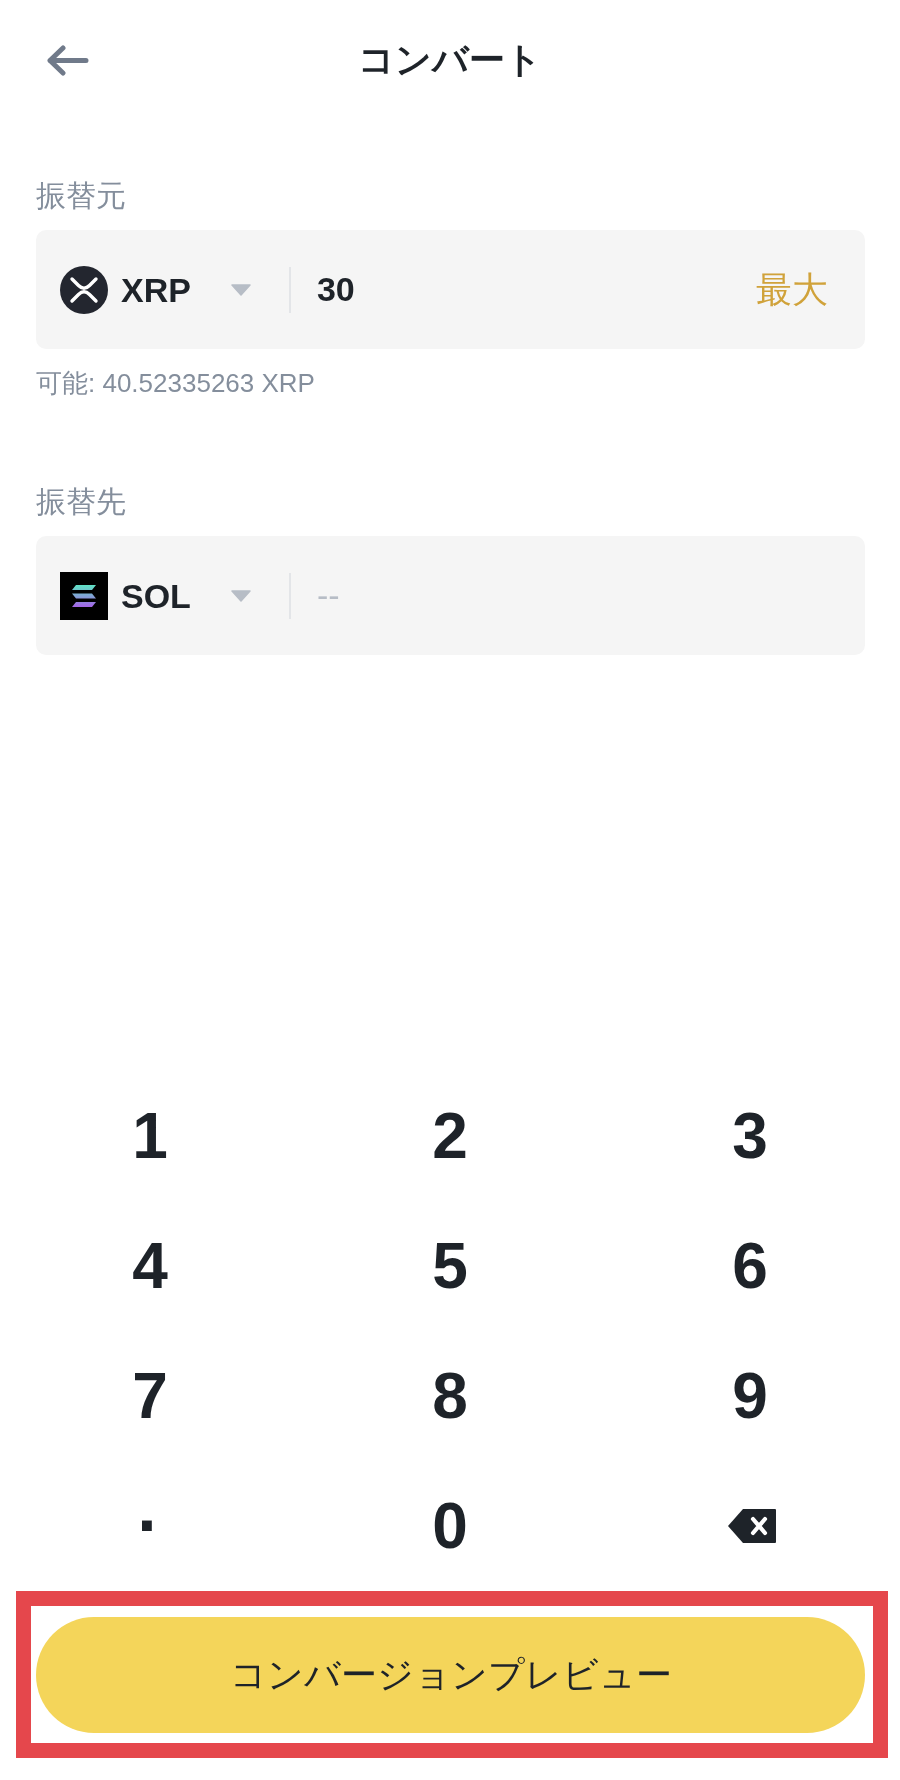  I want to click on decimal-key: ·, so click(147, 1526).